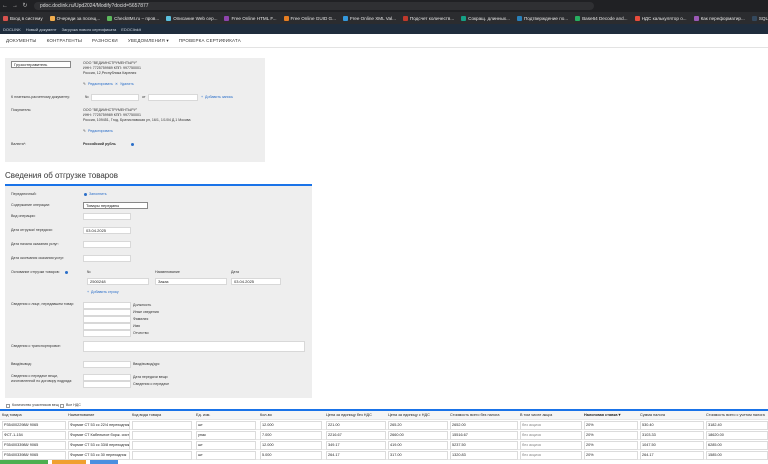 The image size is (768, 464). What do you see at coordinates (291, 435) in the screenshot?
I see `table-cell: 7.000` at bounding box center [291, 435].